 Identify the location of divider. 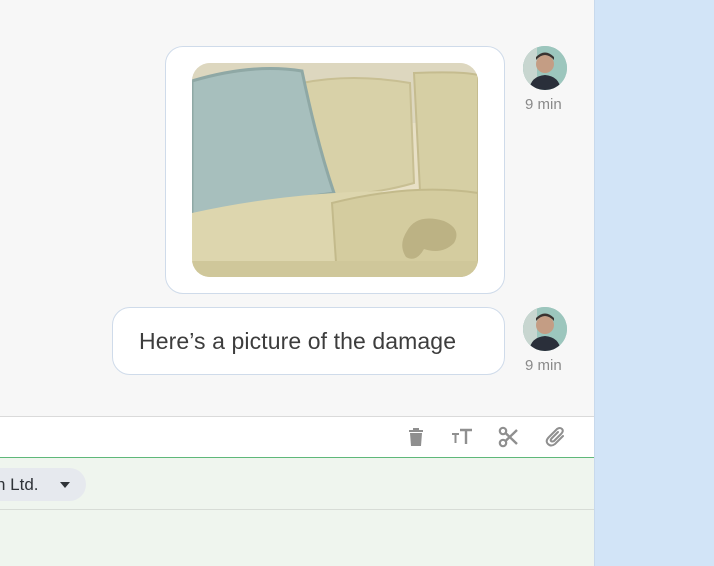
(297, 509).